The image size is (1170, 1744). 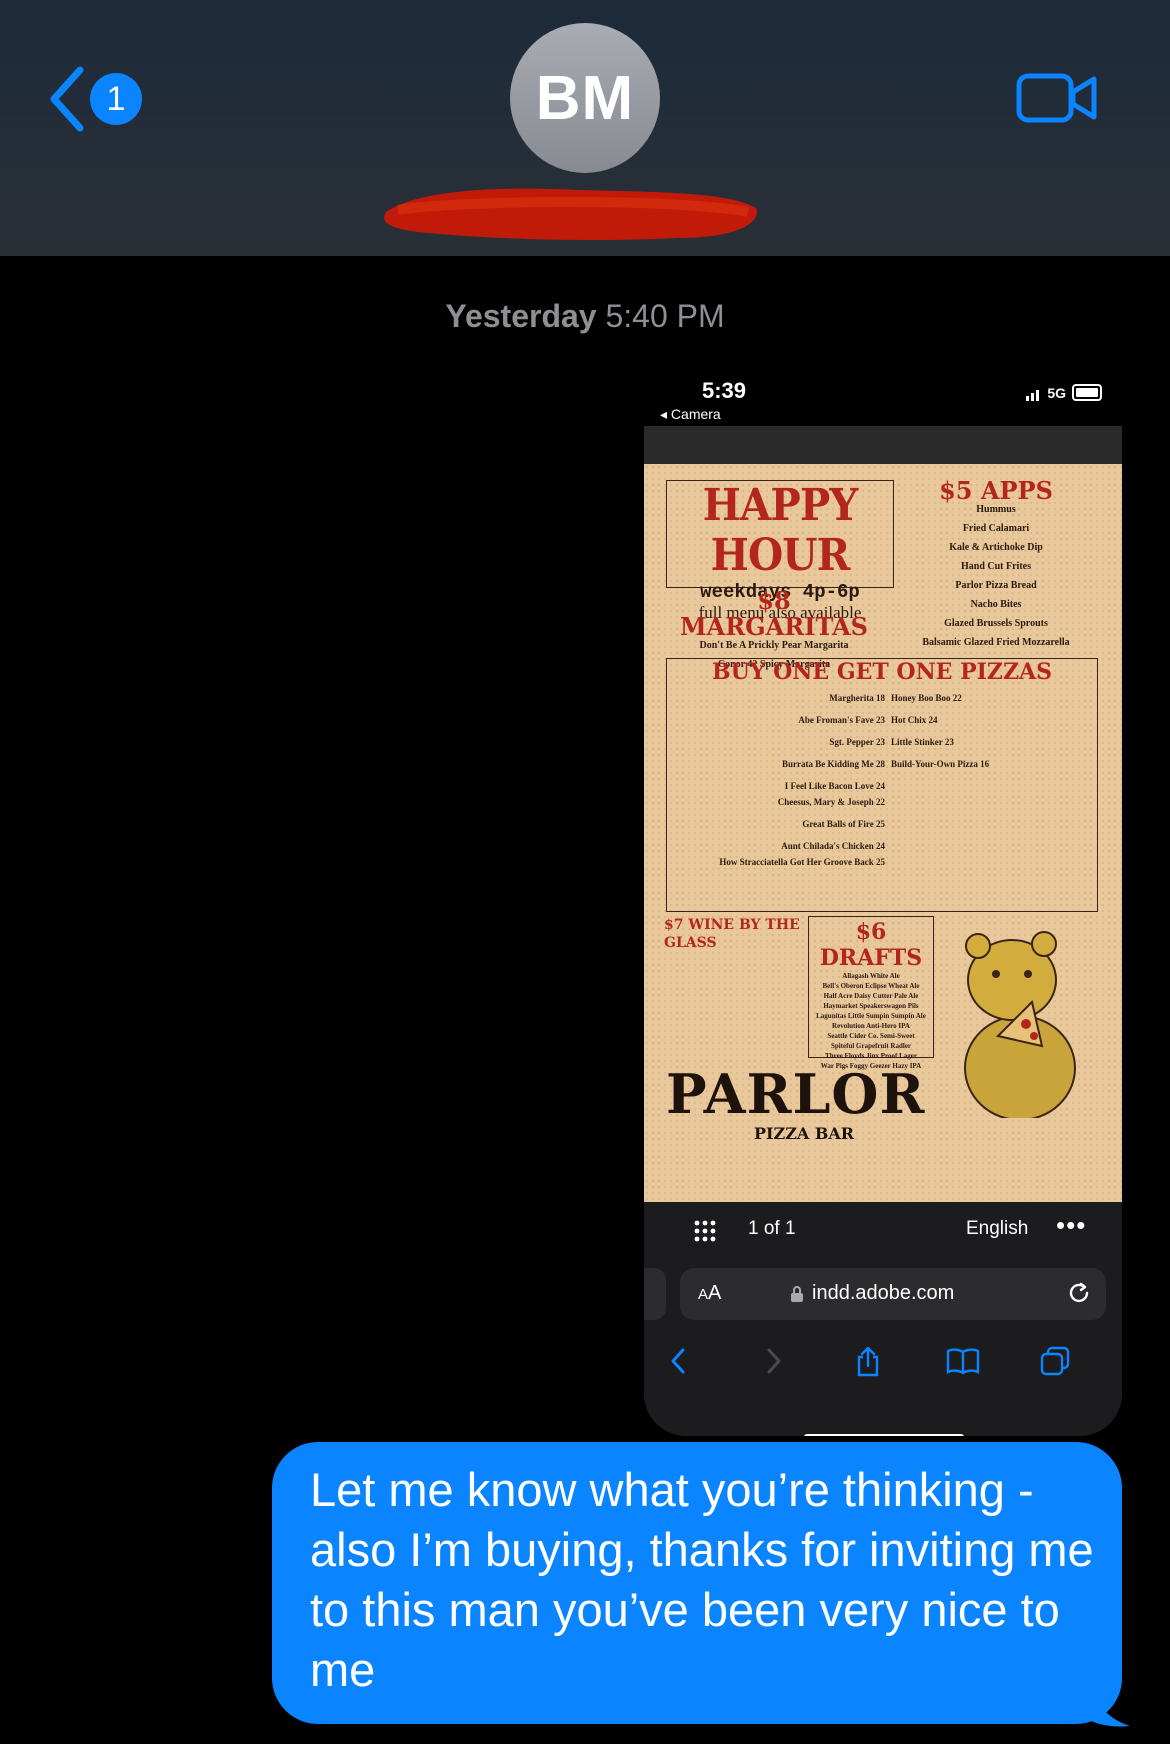 What do you see at coordinates (996, 623) in the screenshot?
I see `app-item: Glazed Brussels Sprouts` at bounding box center [996, 623].